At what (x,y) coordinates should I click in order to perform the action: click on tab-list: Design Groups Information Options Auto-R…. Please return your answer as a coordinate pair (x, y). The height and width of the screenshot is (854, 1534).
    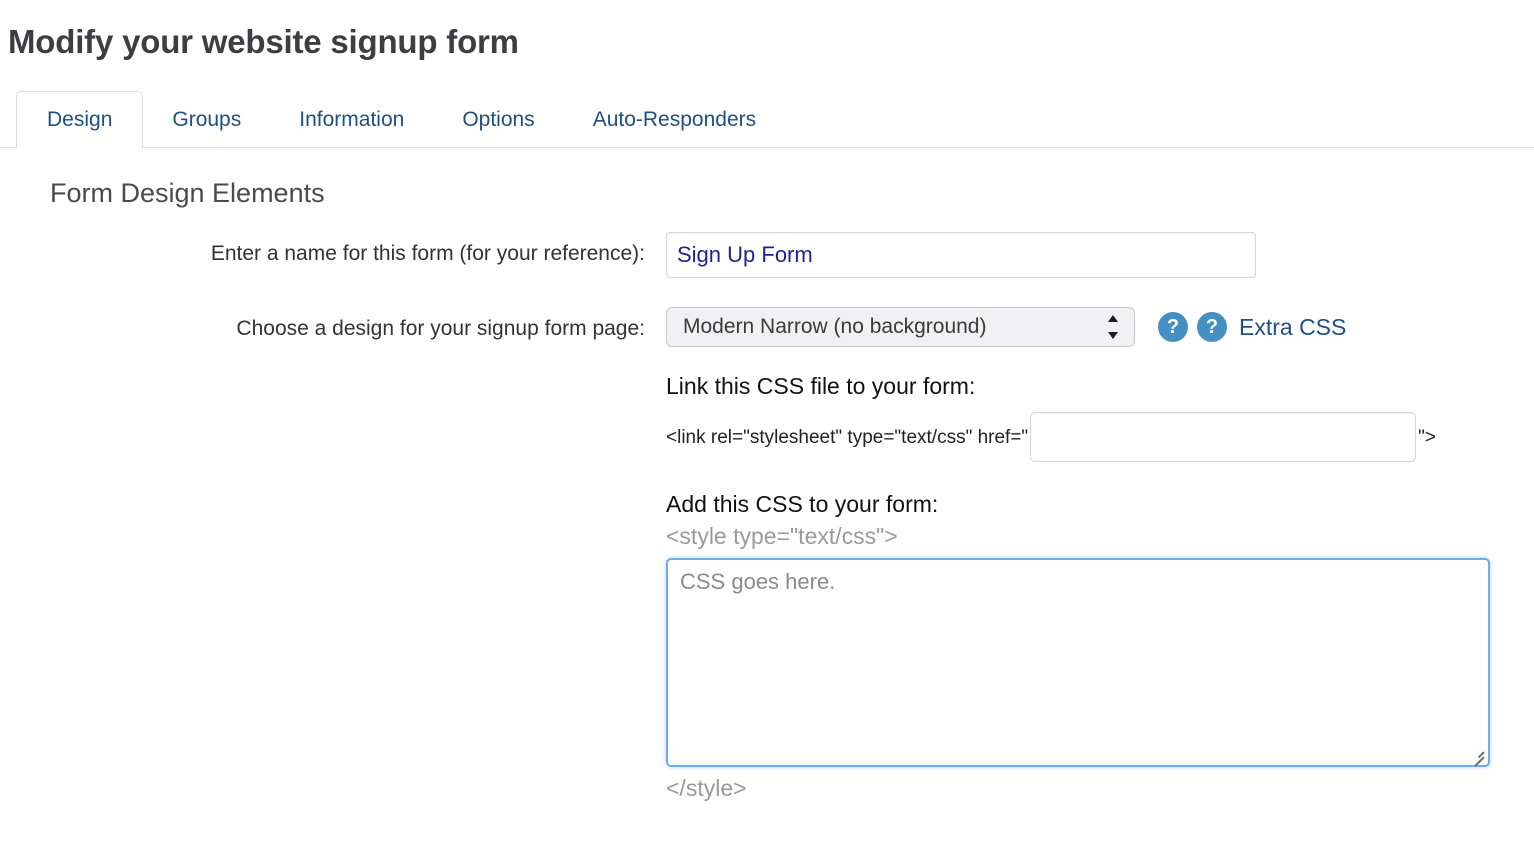
    Looking at the image, I should click on (775, 116).